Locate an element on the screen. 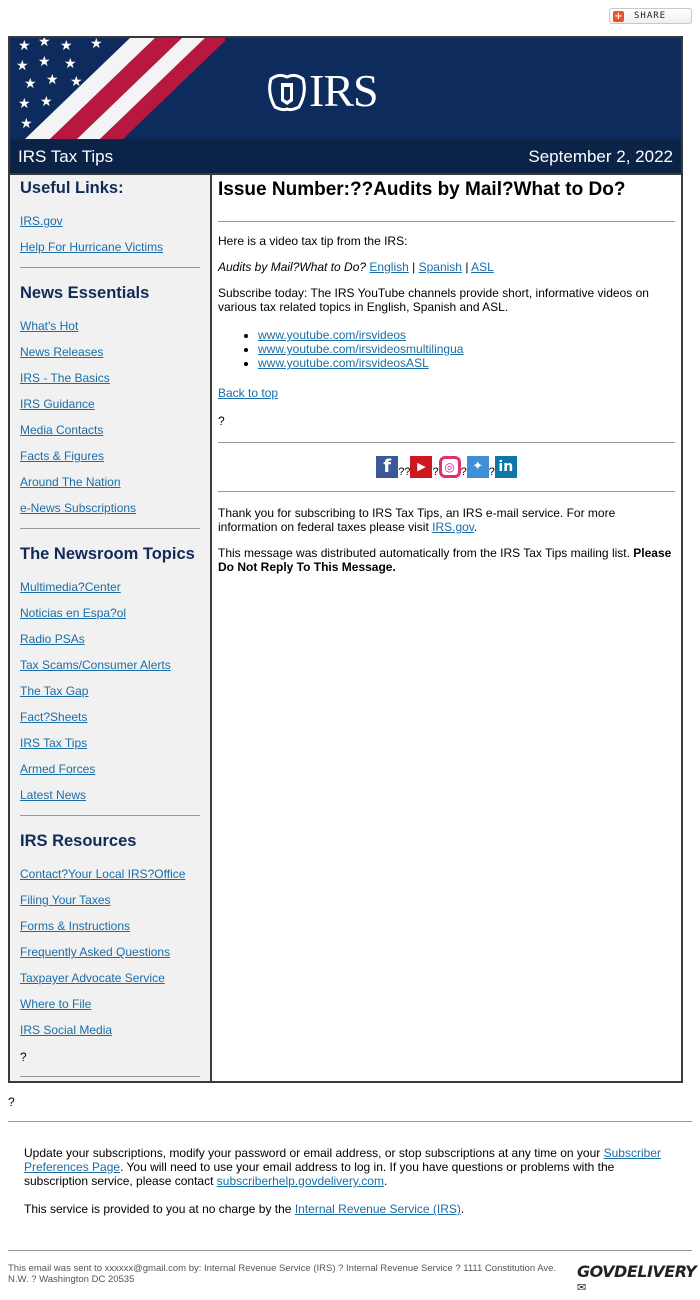  intro-text: Here is a video tax tip from the IRS: is located at coordinates (313, 241).